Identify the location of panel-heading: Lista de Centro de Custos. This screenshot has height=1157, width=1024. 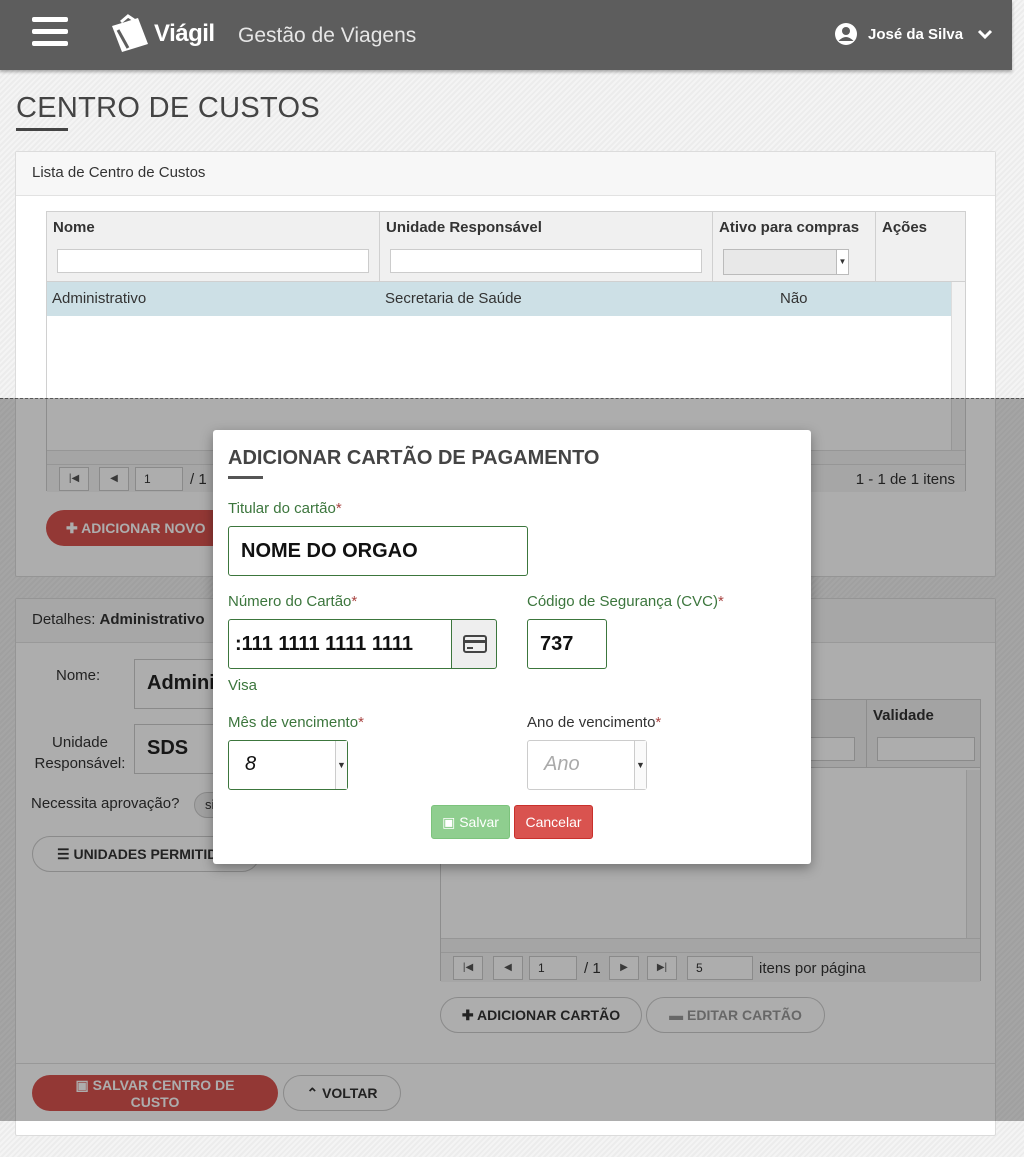
(505, 174).